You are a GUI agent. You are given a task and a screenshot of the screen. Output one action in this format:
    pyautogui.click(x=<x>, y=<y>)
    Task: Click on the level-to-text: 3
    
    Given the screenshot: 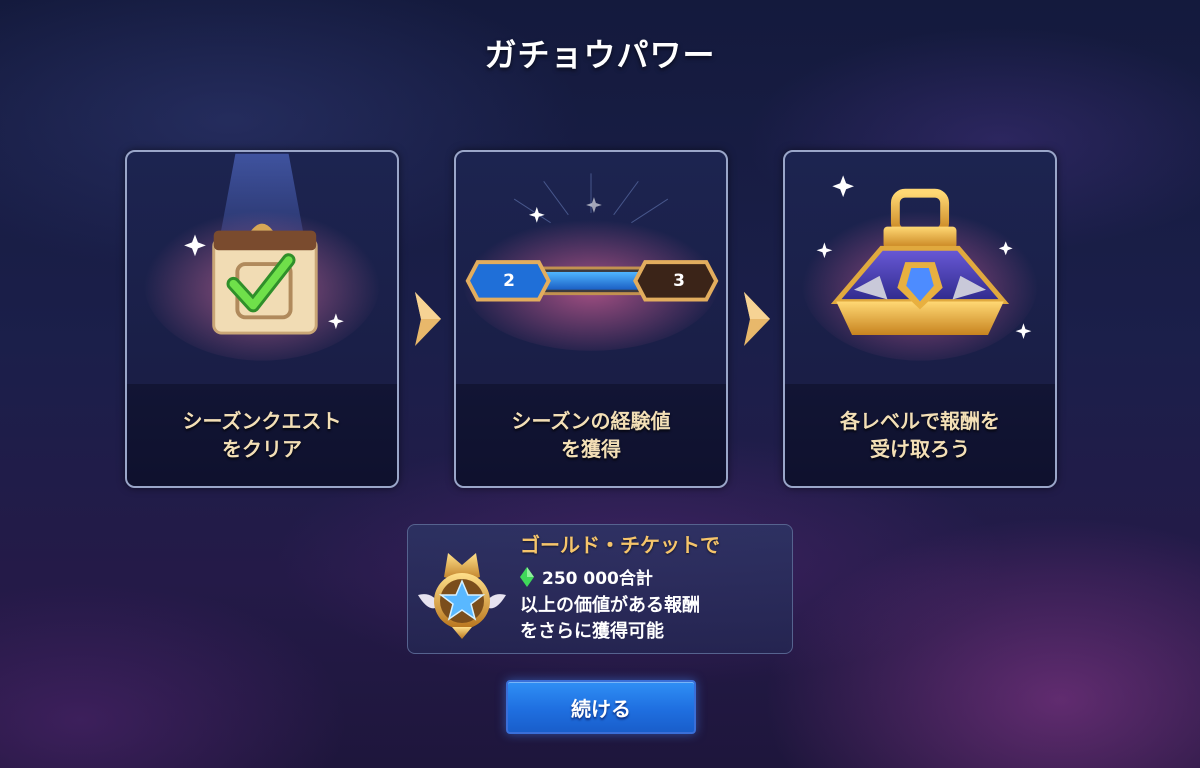 What is the action you would take?
    pyautogui.click(x=679, y=281)
    